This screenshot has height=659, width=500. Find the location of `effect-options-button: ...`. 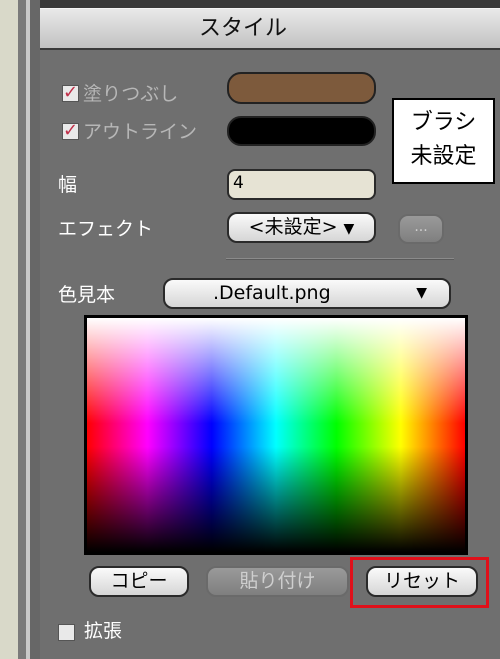

effect-options-button: ... is located at coordinates (421, 229).